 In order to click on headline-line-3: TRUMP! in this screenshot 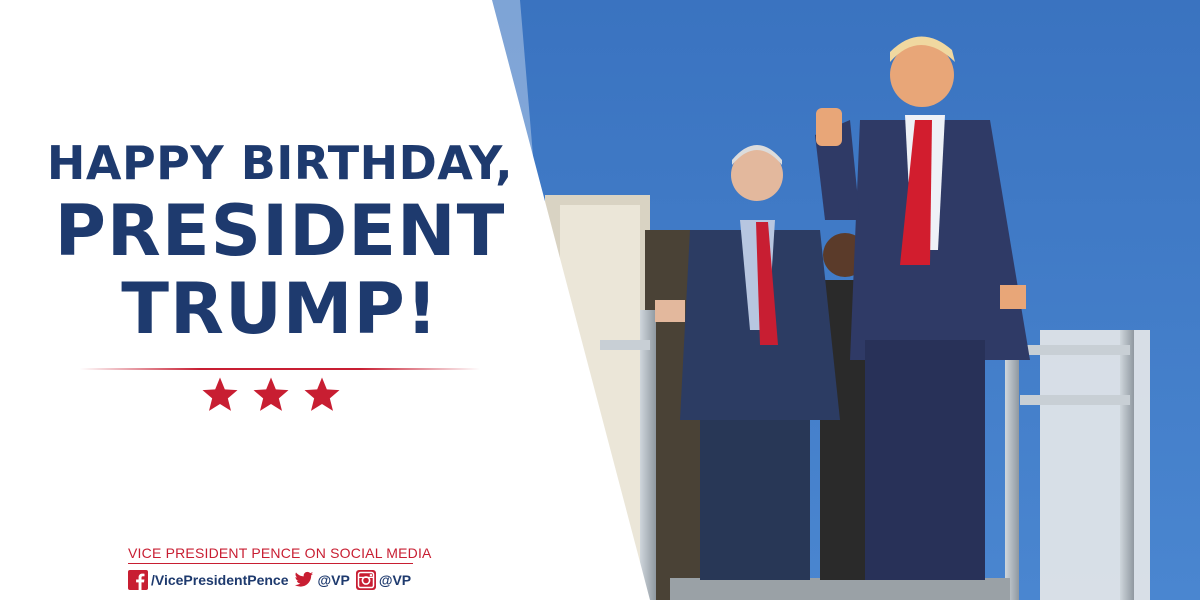, I will do `click(280, 309)`.